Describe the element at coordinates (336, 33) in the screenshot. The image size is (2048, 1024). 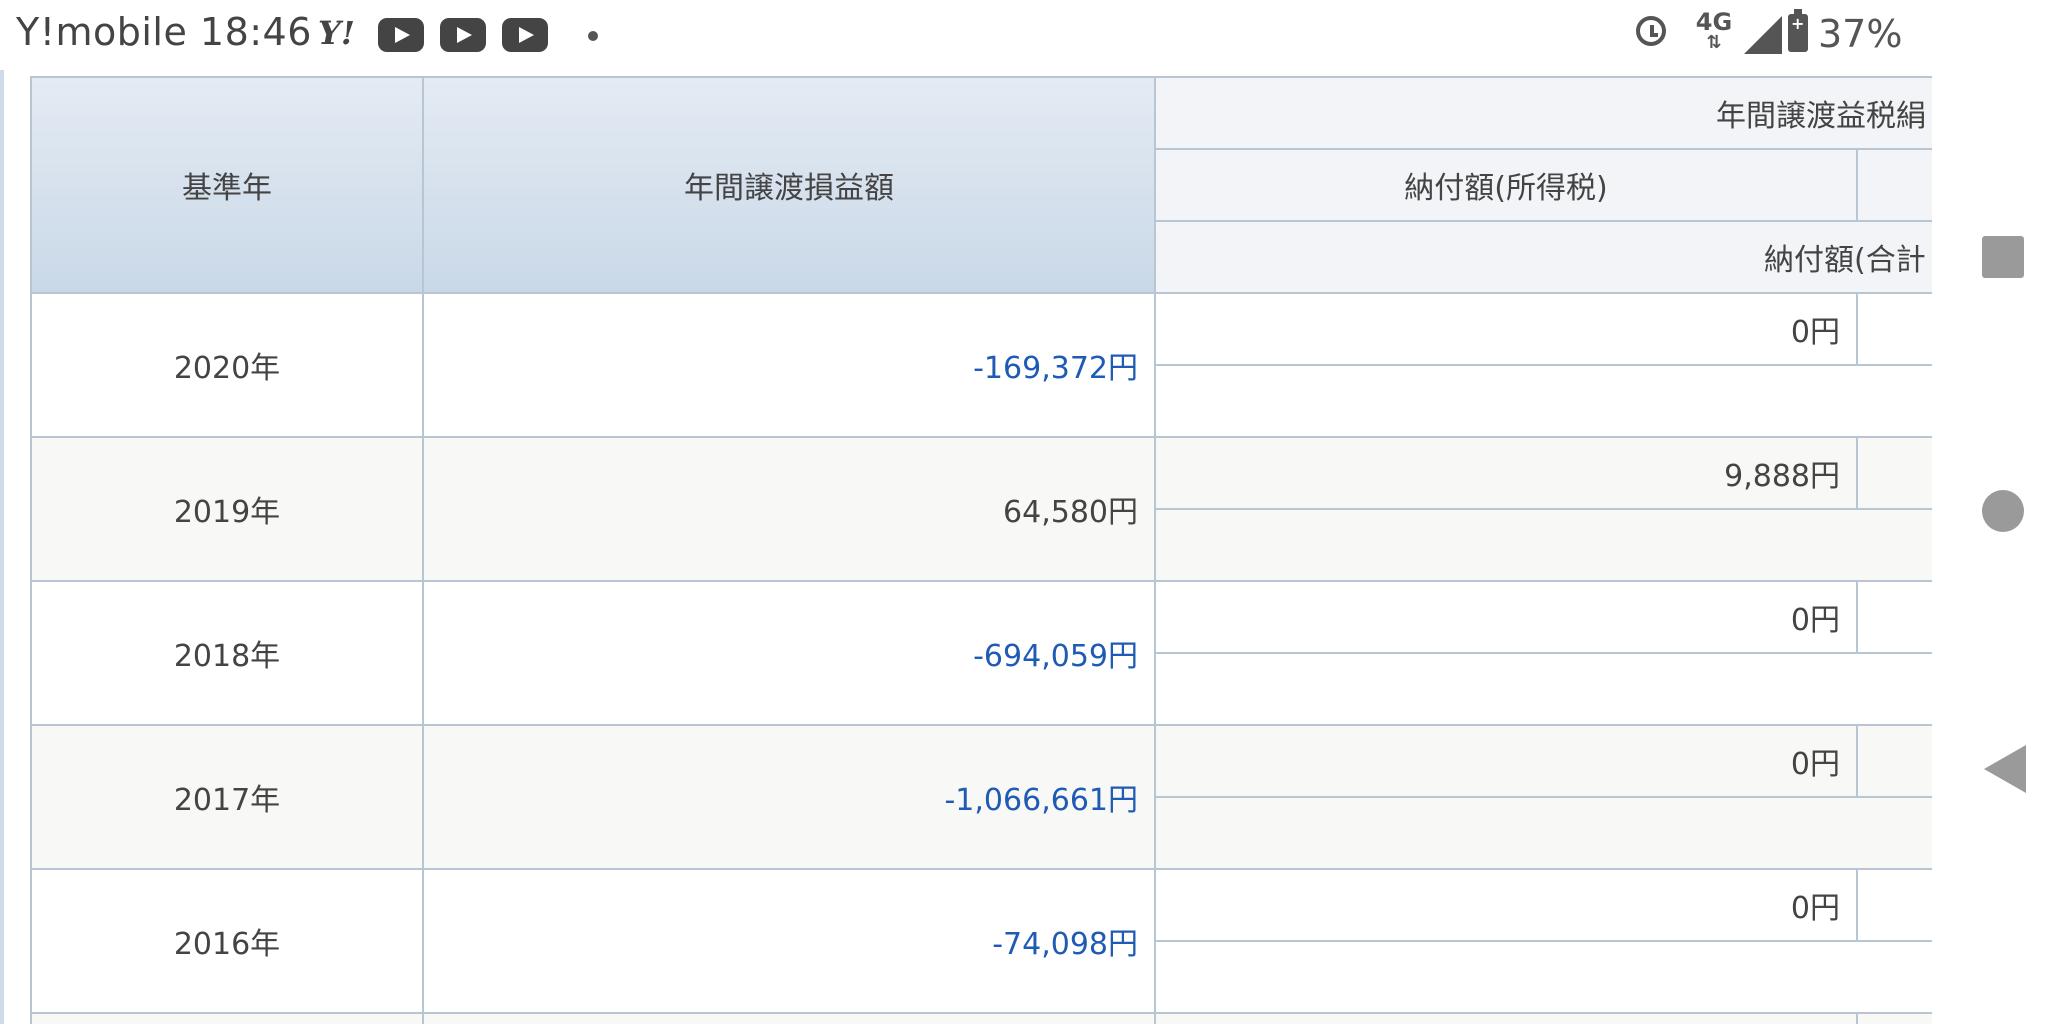
I see `yahoo-icon: Y!` at that location.